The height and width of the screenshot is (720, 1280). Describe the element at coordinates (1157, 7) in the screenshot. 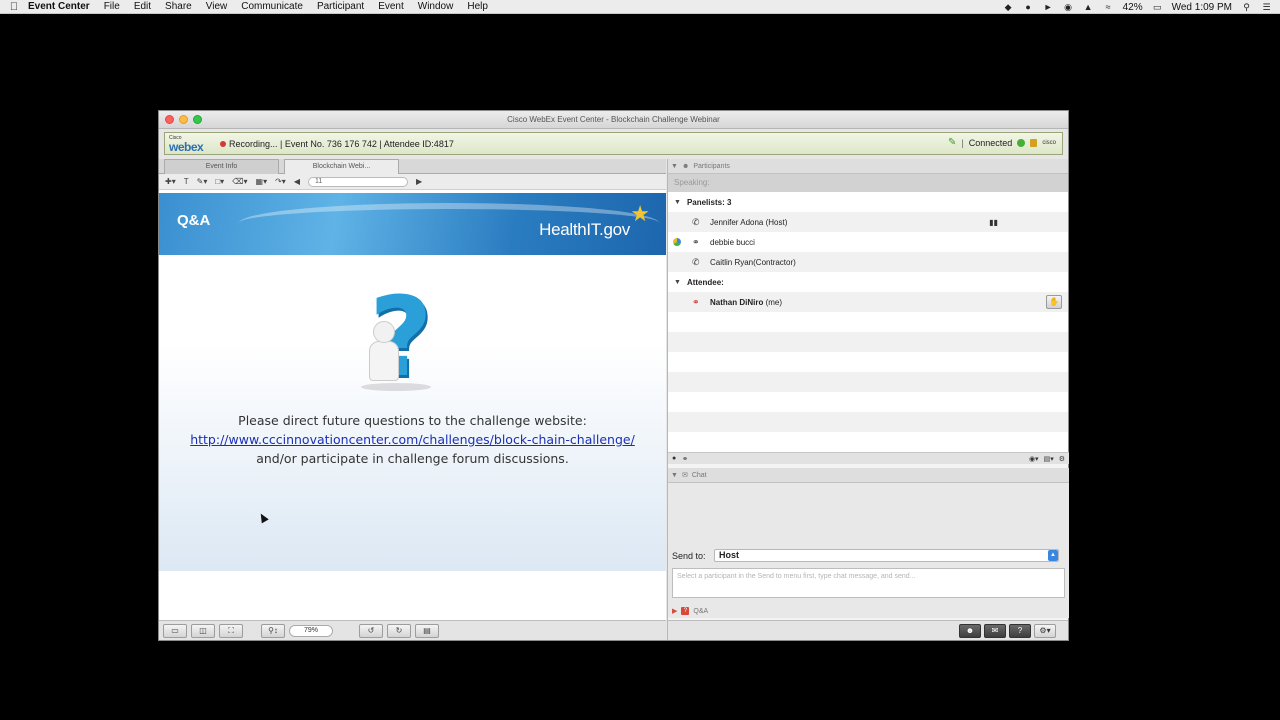

I see `battery-icon: ▭` at that location.